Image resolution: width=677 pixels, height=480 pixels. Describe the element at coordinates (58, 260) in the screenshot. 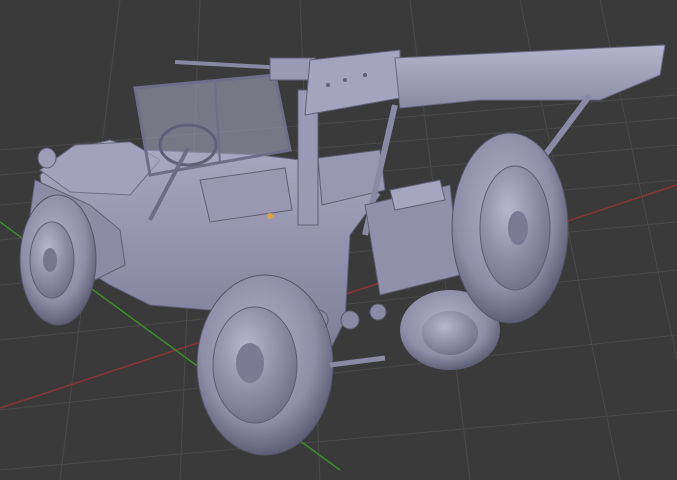

I see `front-left-wheel` at that location.